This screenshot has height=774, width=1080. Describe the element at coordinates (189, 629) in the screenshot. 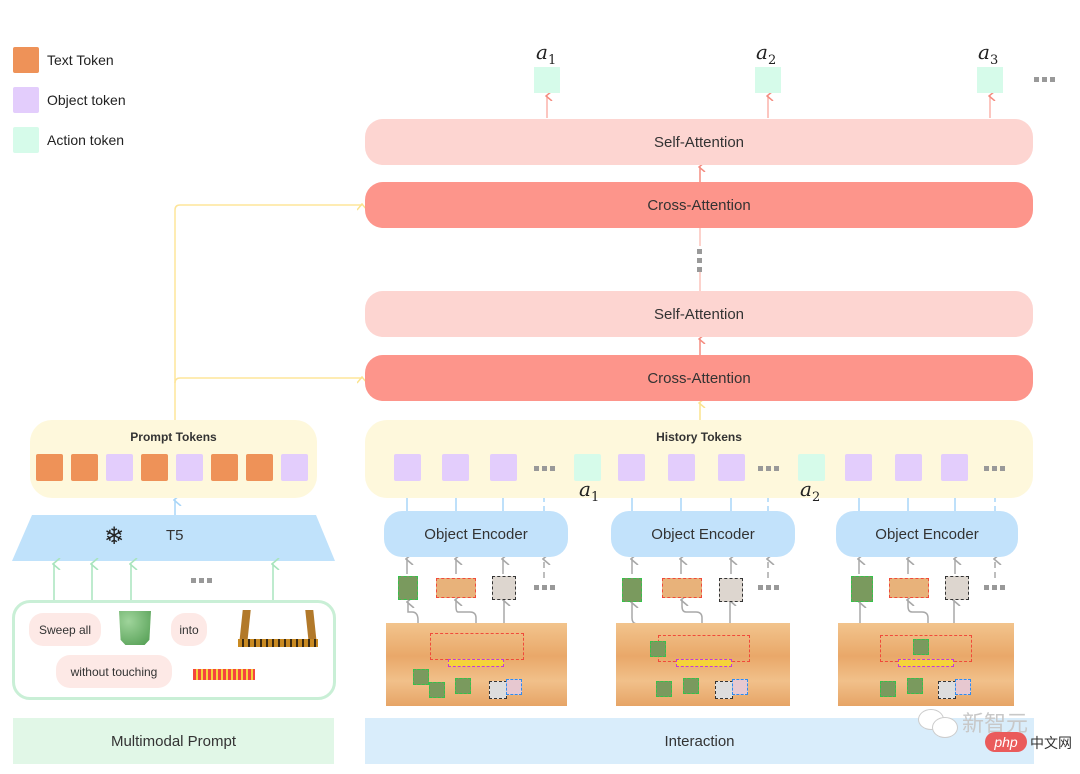

I see `prompt-word-into: into` at that location.